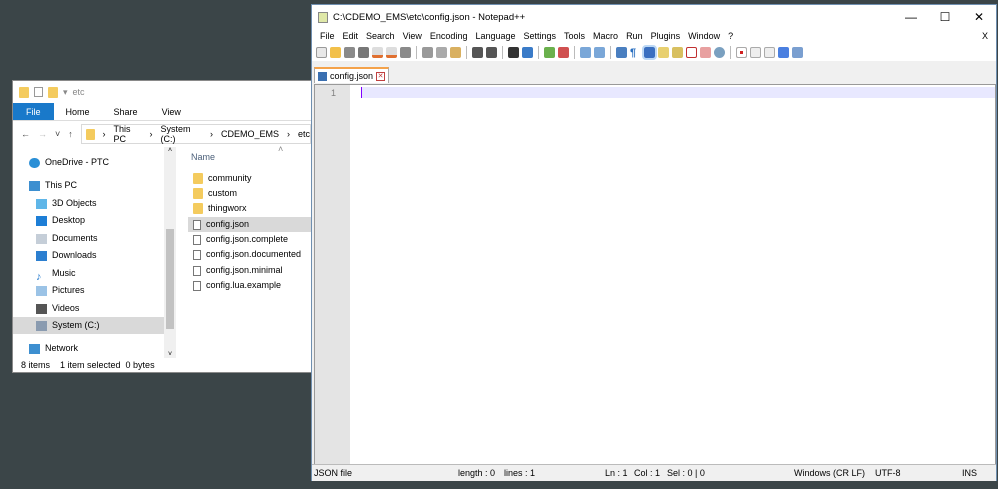  I want to click on menu-settings: Settings, so click(540, 36).